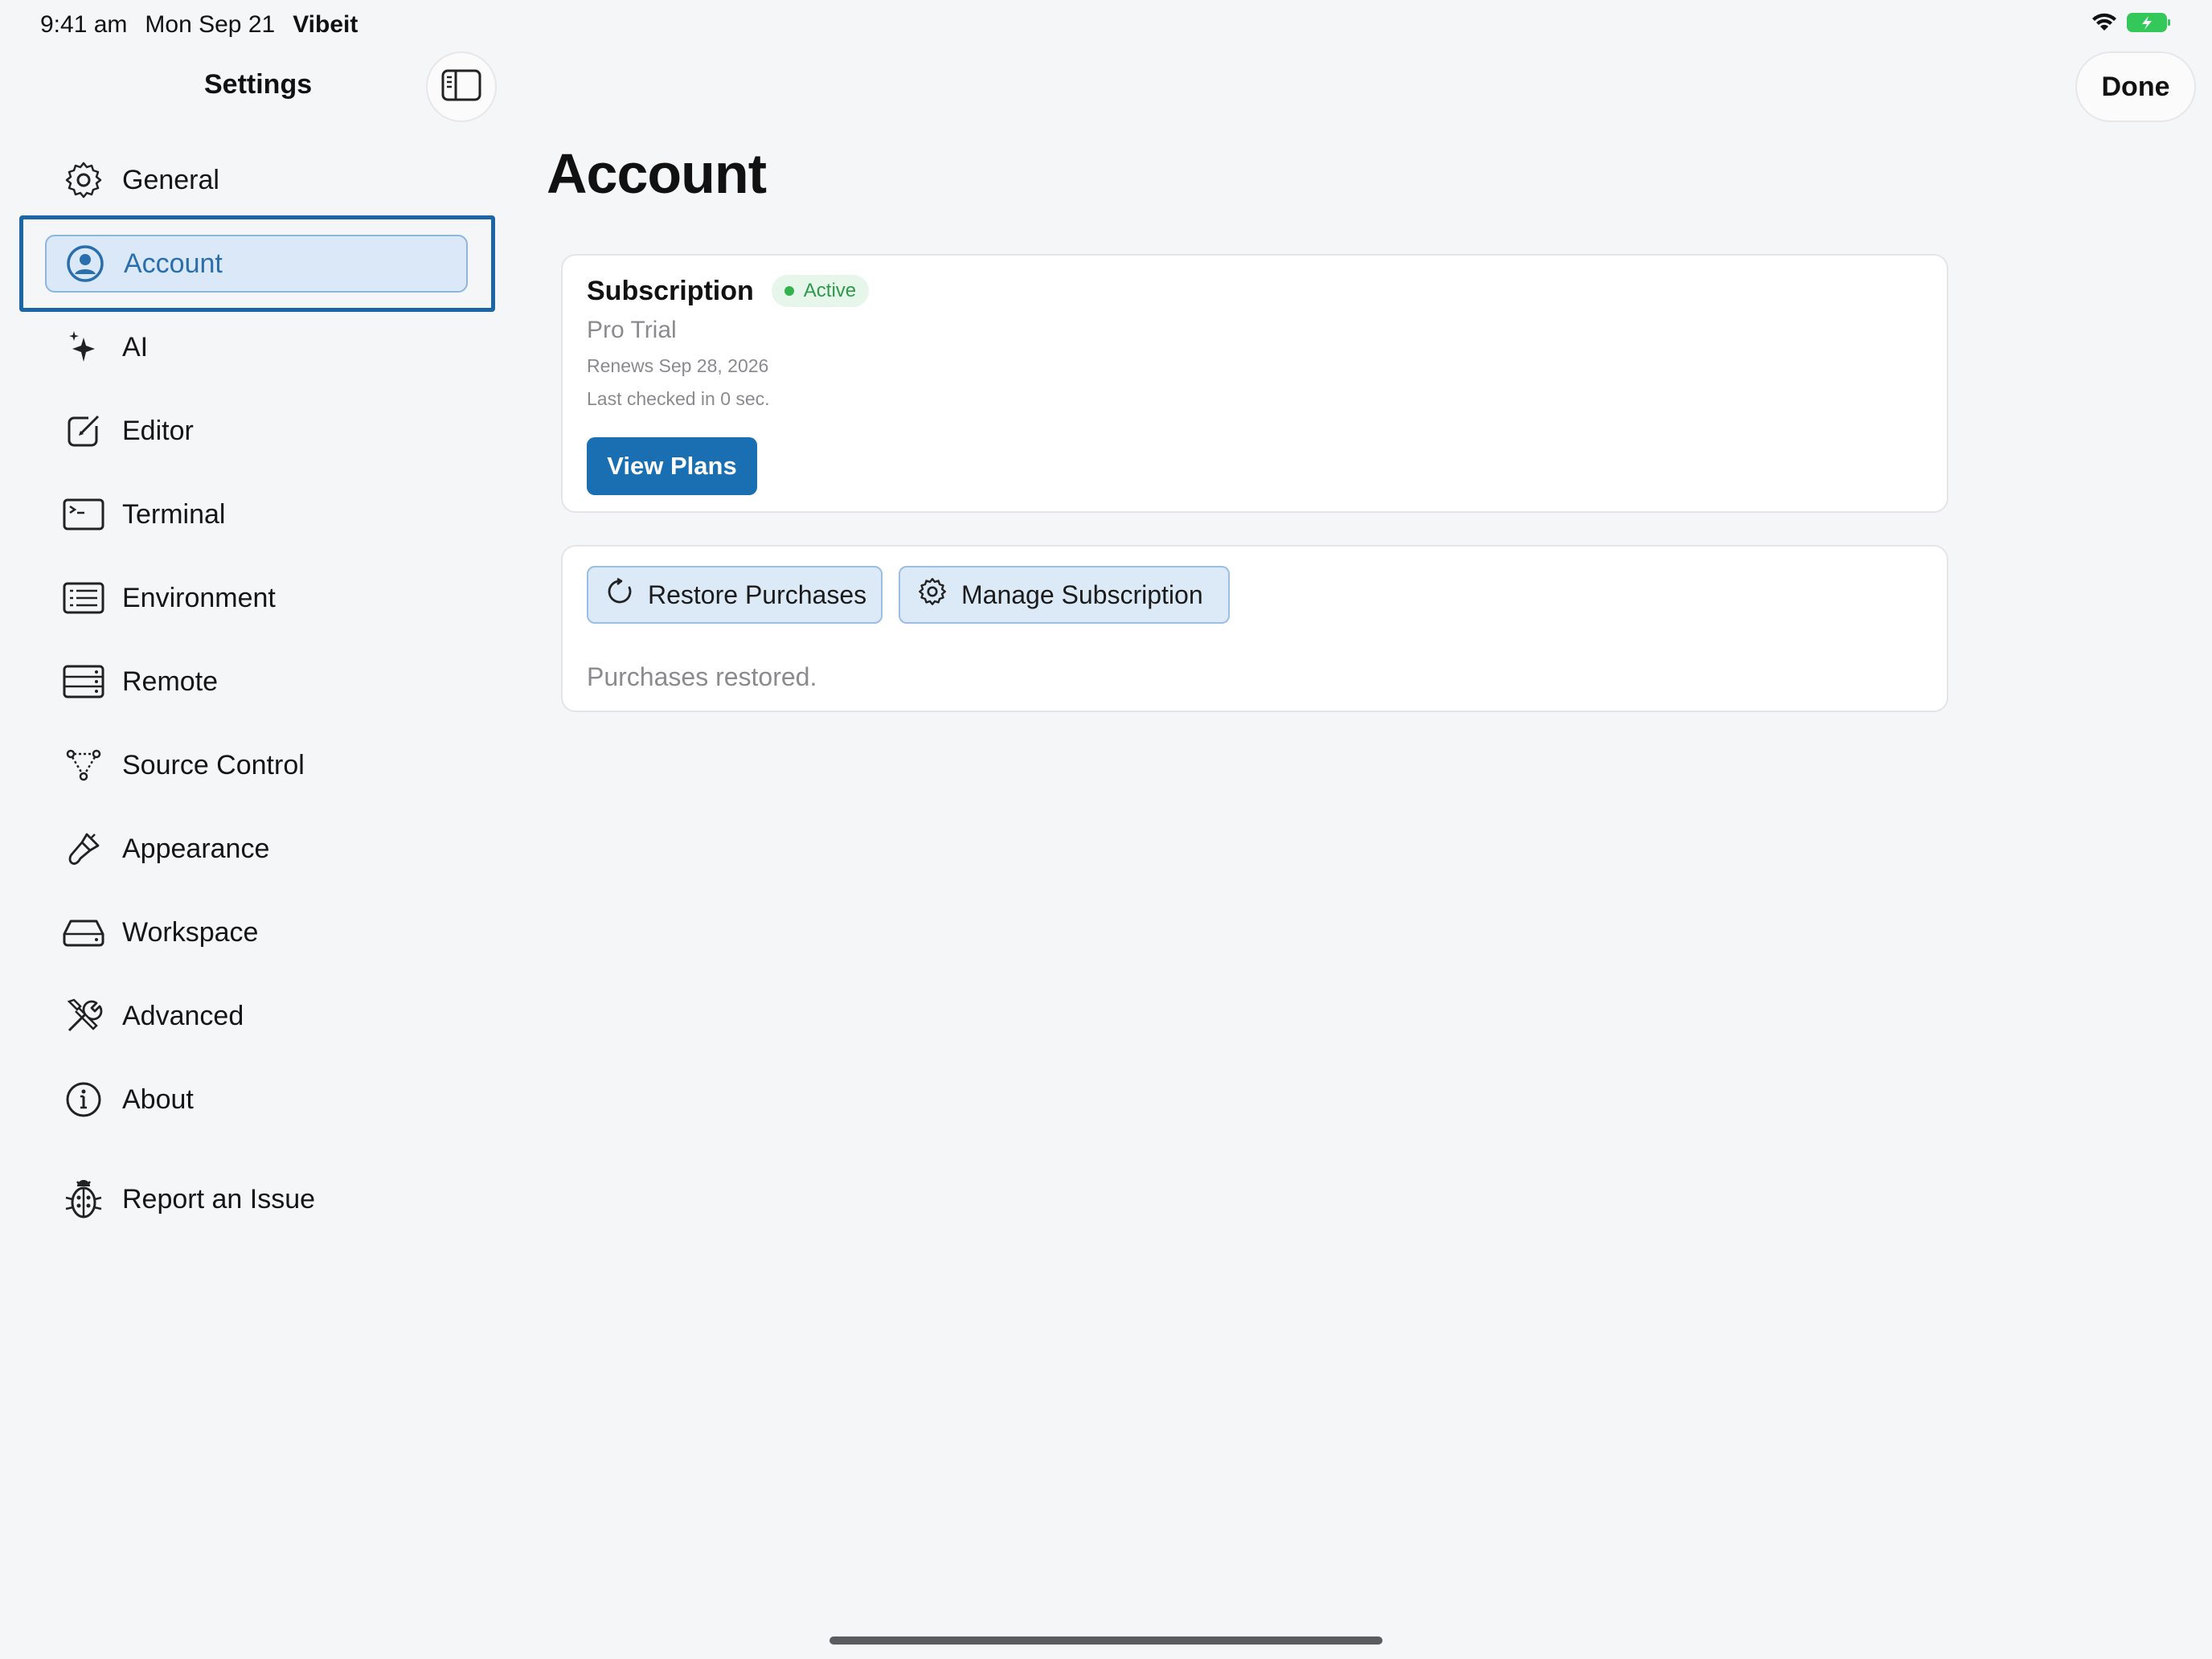 This screenshot has width=2212, height=1659. Describe the element at coordinates (83, 1099) in the screenshot. I see `info-icon` at that location.